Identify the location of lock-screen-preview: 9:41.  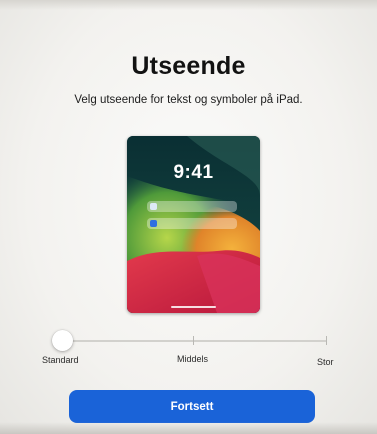
(193, 224).